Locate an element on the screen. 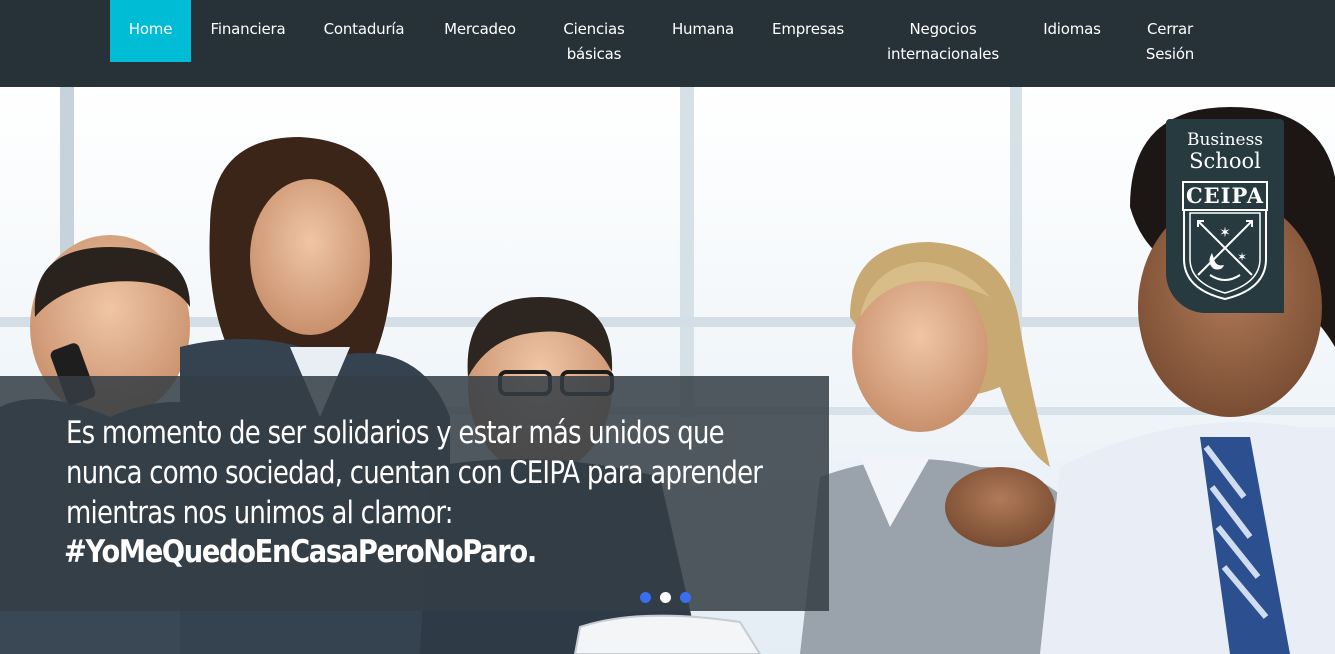 The width and height of the screenshot is (1335, 654). carousel-dots is located at coordinates (665, 597).